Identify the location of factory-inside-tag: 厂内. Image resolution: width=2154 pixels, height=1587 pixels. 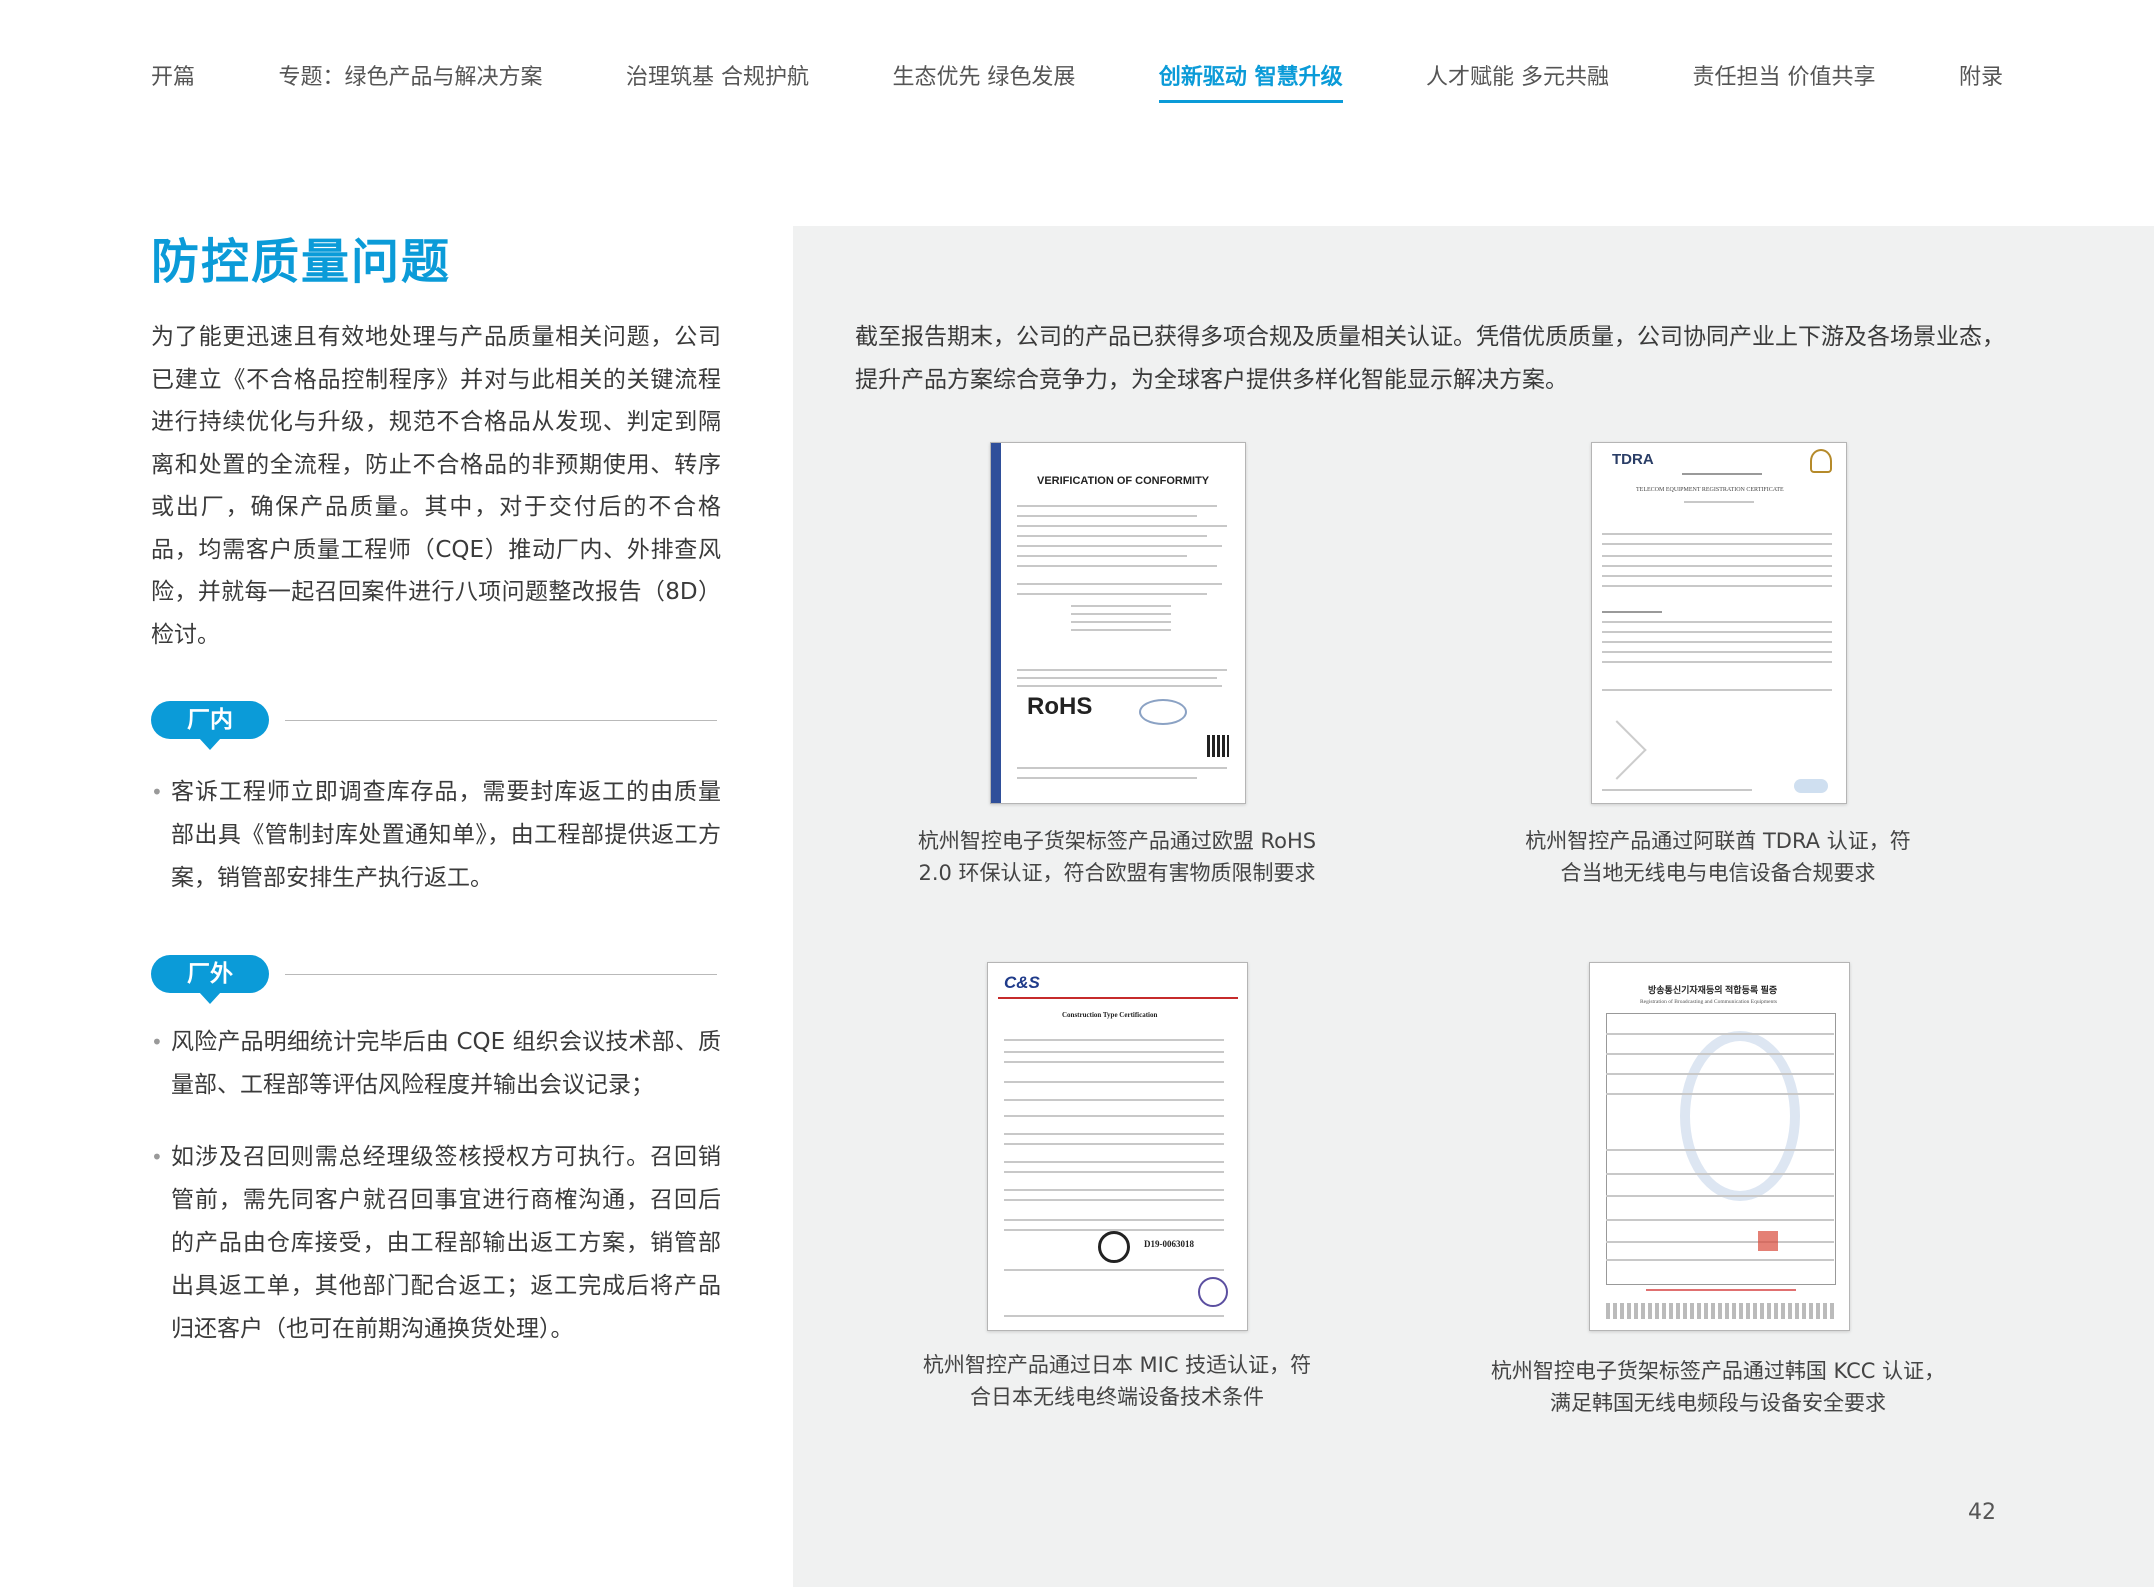
(210, 725).